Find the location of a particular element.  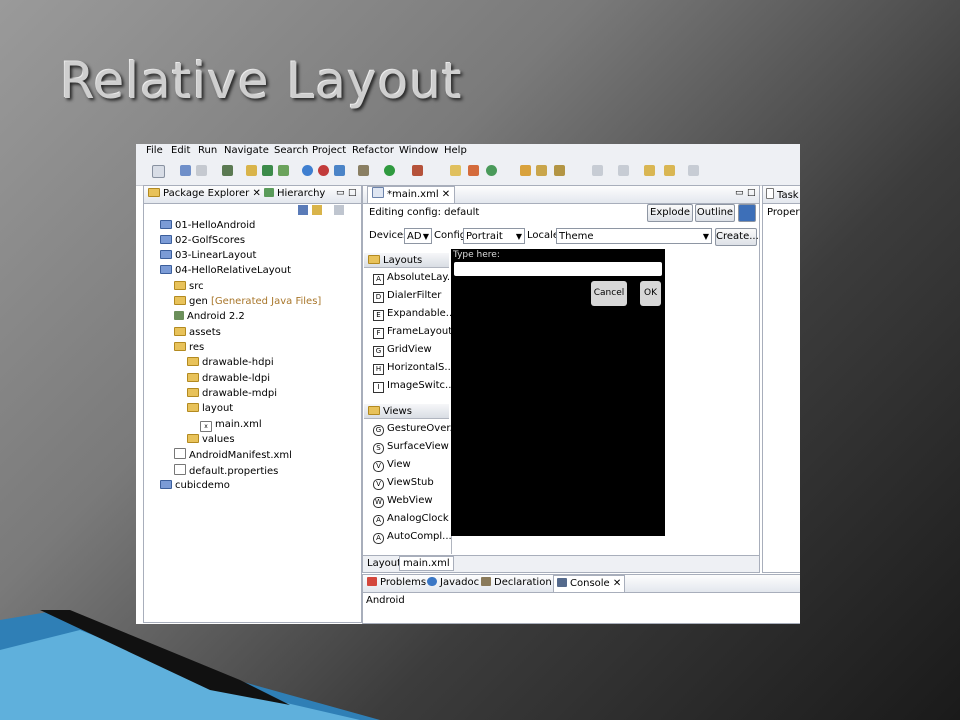

new-package-icon is located at coordinates (455, 170).